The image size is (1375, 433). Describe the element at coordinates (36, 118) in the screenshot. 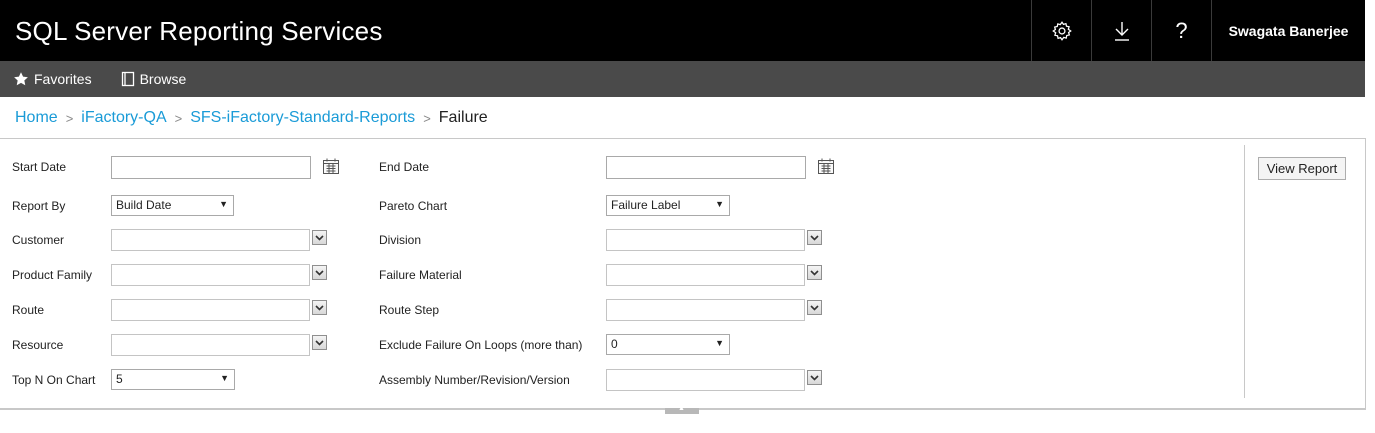

I see `breadcrumb-home: Home` at that location.